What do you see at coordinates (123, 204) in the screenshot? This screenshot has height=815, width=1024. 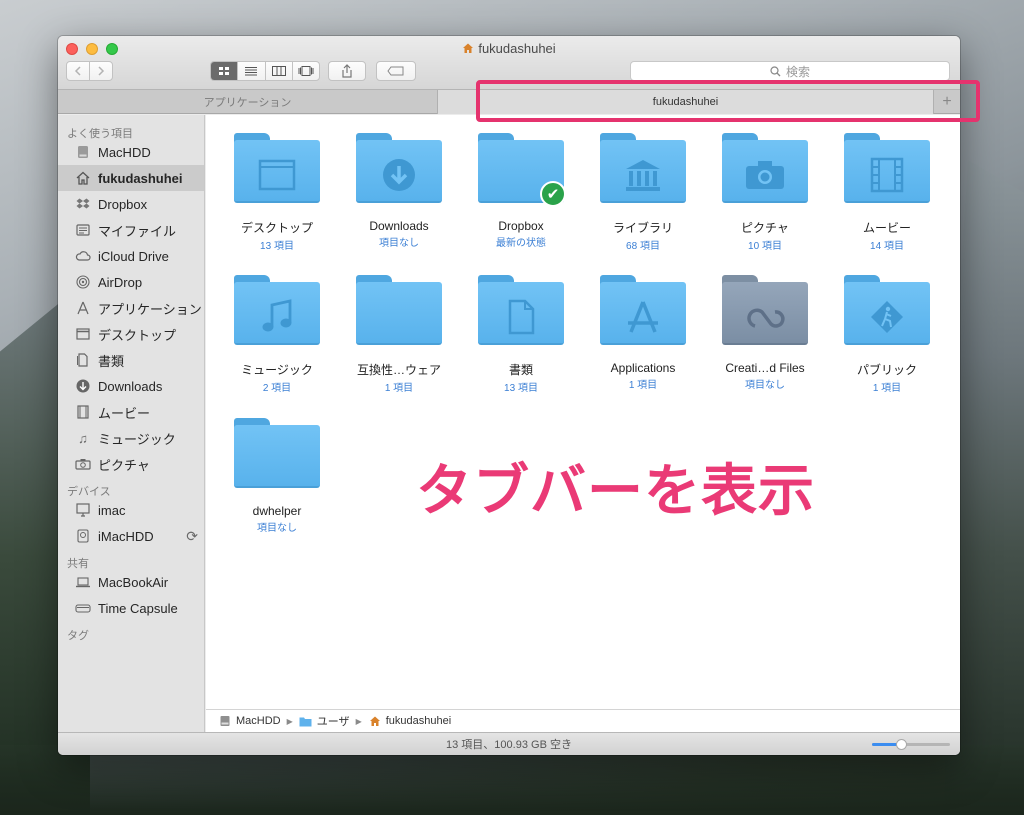 I see `sidebar-item-label: Dropbox` at bounding box center [123, 204].